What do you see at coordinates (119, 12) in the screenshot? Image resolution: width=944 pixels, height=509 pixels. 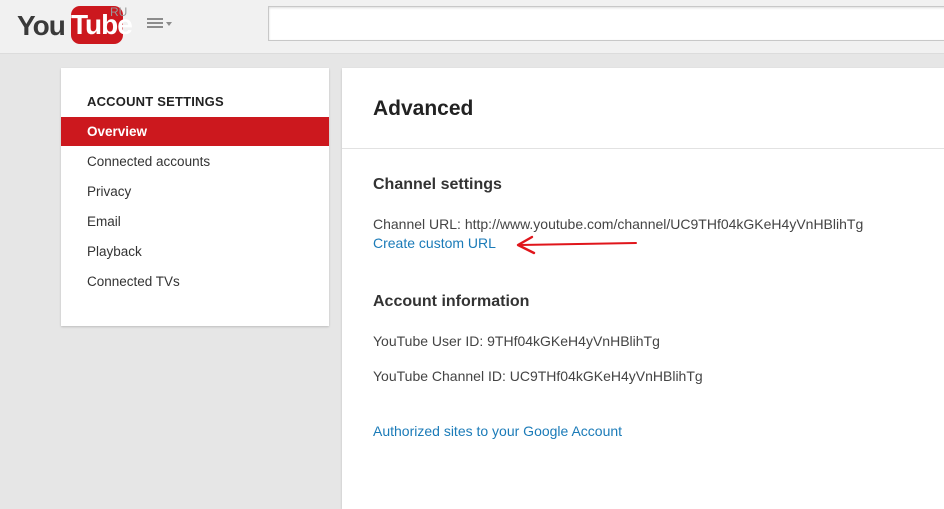 I see `logo-region: RU` at bounding box center [119, 12].